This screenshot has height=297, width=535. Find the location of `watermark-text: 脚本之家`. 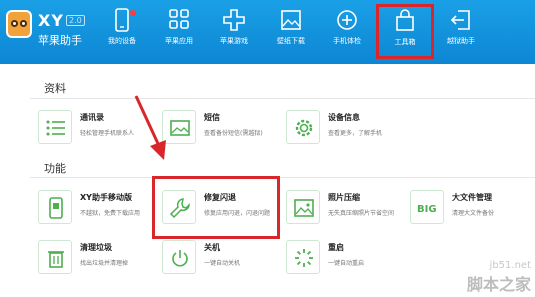

watermark-text: 脚本之家 is located at coordinates (498, 284).